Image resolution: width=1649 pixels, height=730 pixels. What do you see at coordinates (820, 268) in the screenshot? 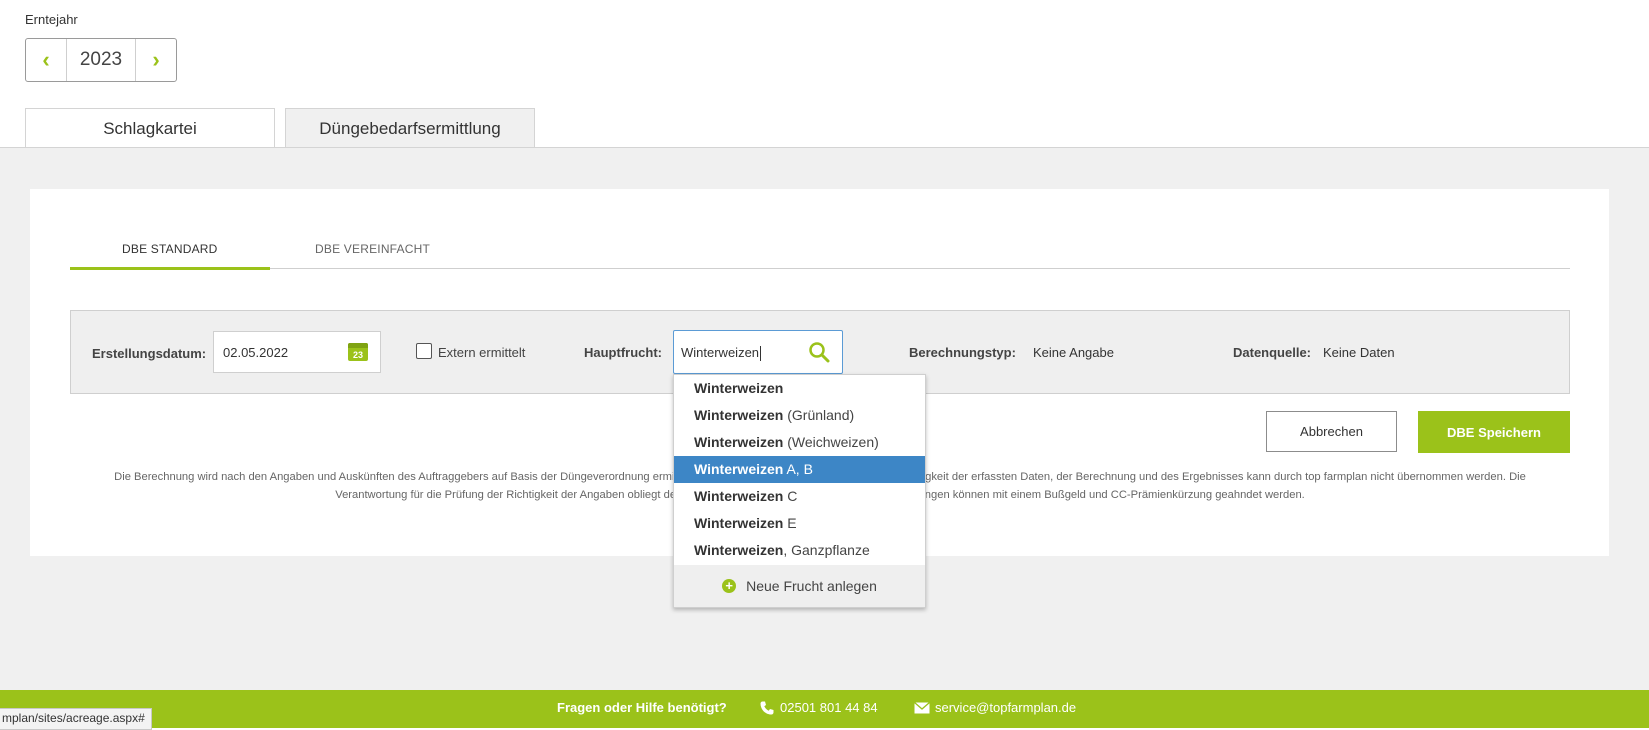
I see `subtab-divider` at bounding box center [820, 268].